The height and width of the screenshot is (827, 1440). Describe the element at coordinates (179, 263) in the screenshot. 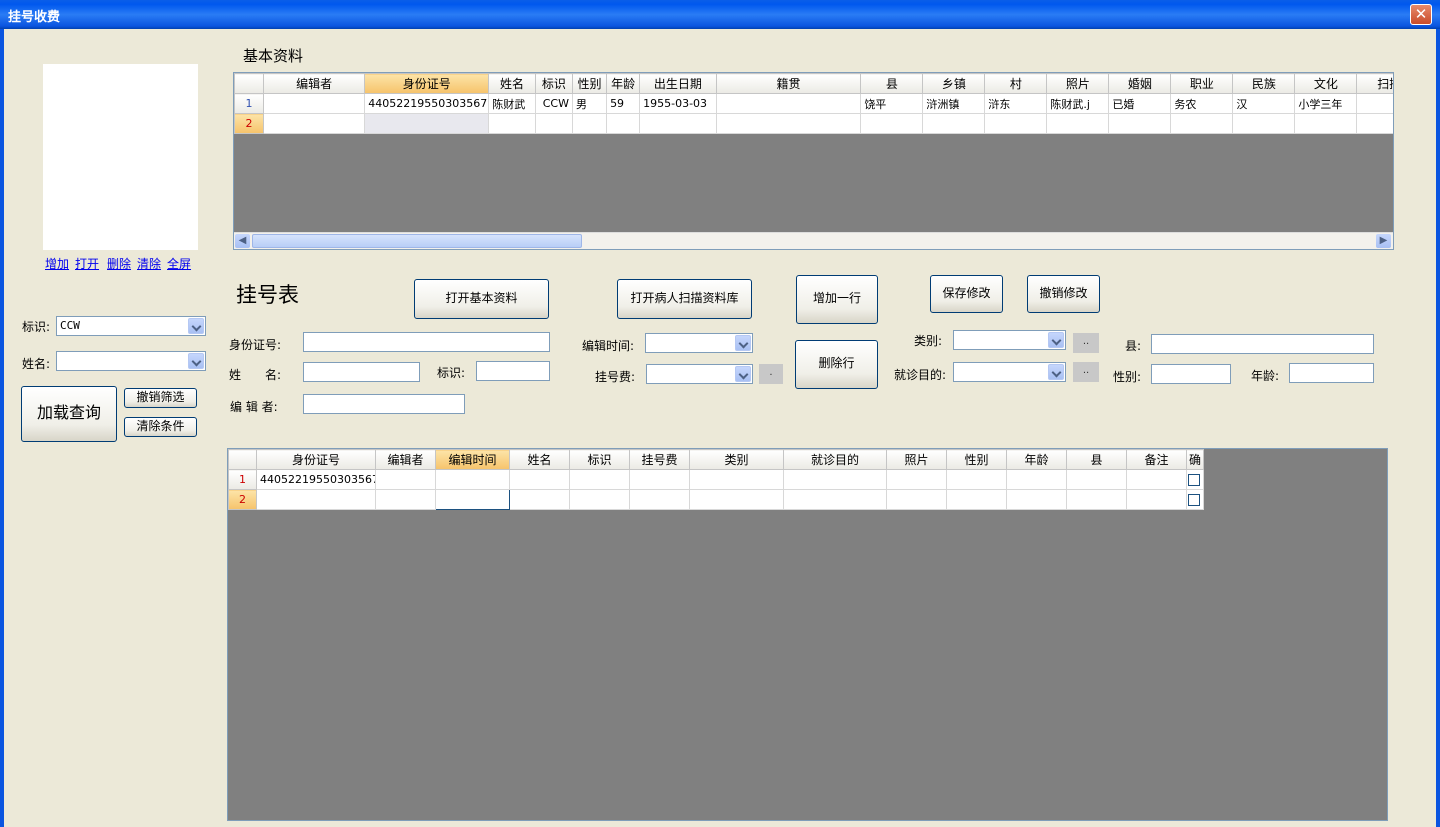

I see `fullscreen-link: 全屏` at that location.